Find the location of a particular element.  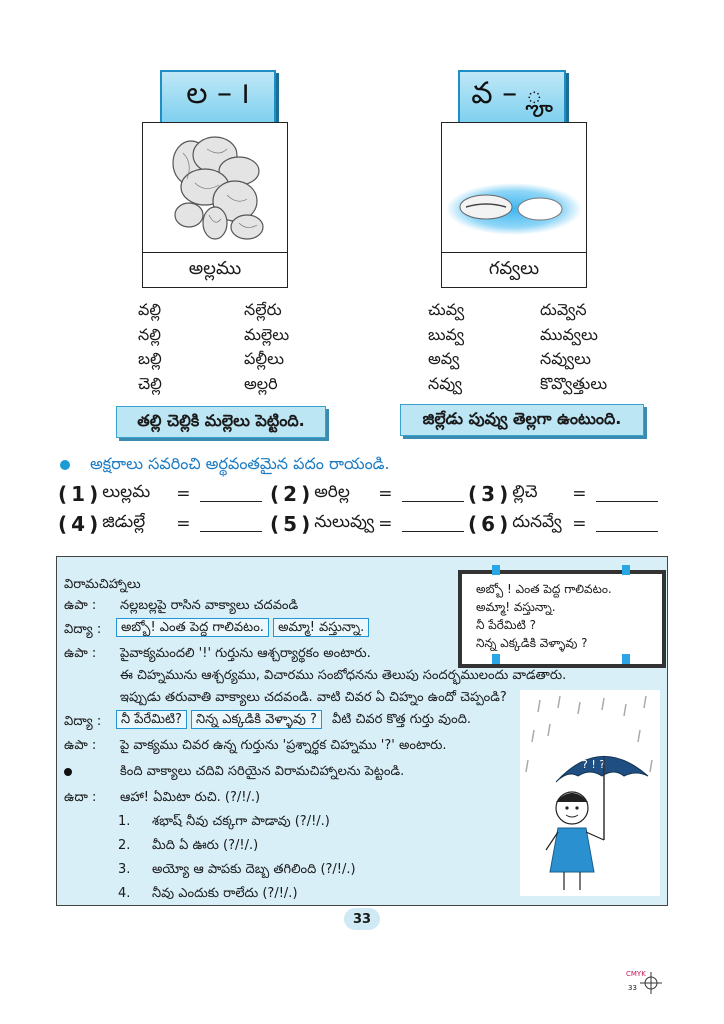

exercise-instruction: అక్షరాలు సవరించి అర్థవంతమైన పదం రాయండి. is located at coordinates (240, 463).